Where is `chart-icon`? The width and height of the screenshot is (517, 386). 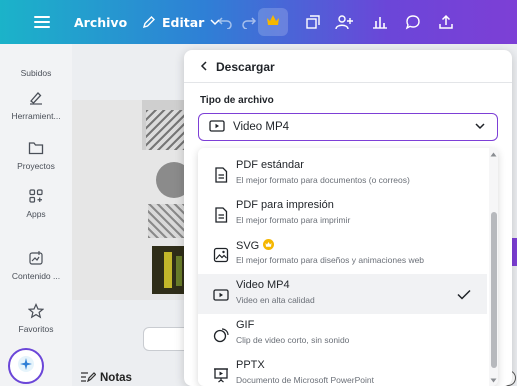 chart-icon is located at coordinates (380, 22).